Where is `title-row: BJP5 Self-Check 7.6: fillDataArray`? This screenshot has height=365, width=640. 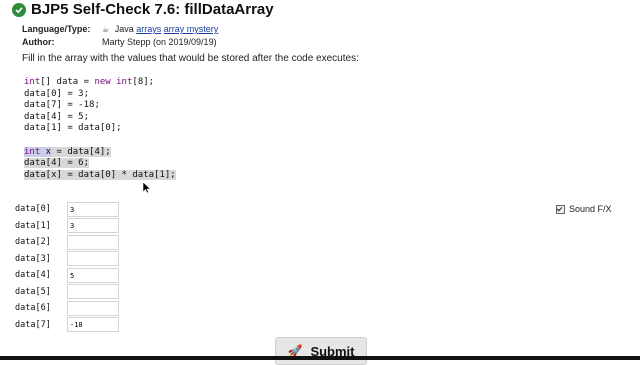 title-row: BJP5 Self-Check 7.6: fillDataArray is located at coordinates (143, 9).